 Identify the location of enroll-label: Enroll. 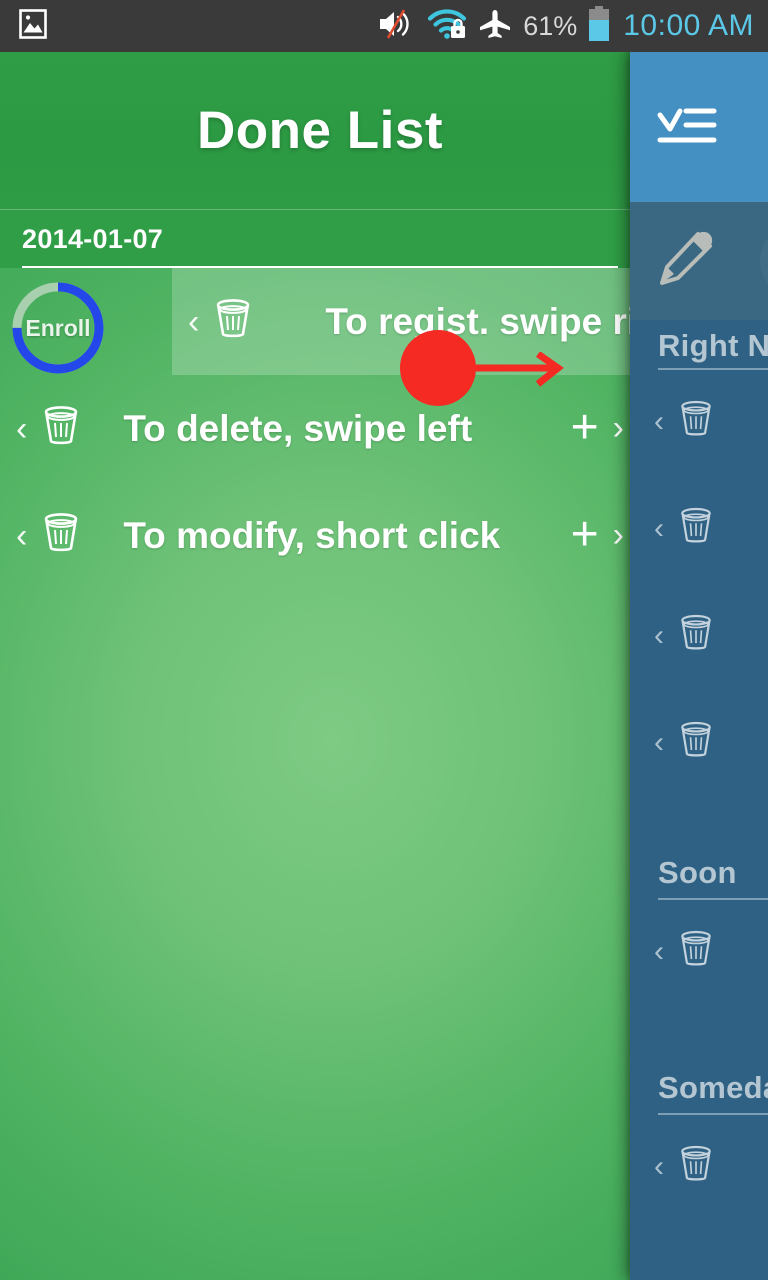
(58, 327).